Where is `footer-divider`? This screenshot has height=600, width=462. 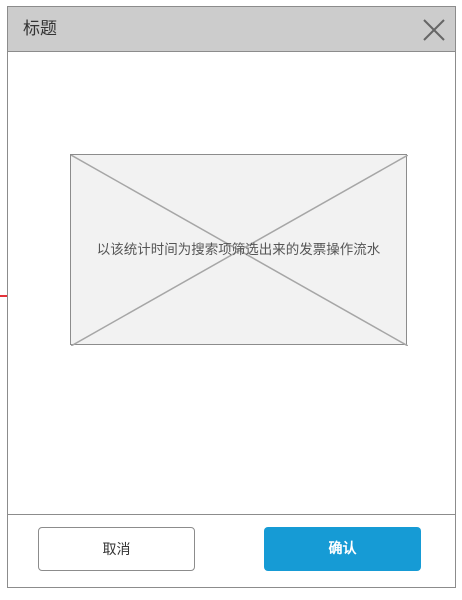
footer-divider is located at coordinates (231, 514).